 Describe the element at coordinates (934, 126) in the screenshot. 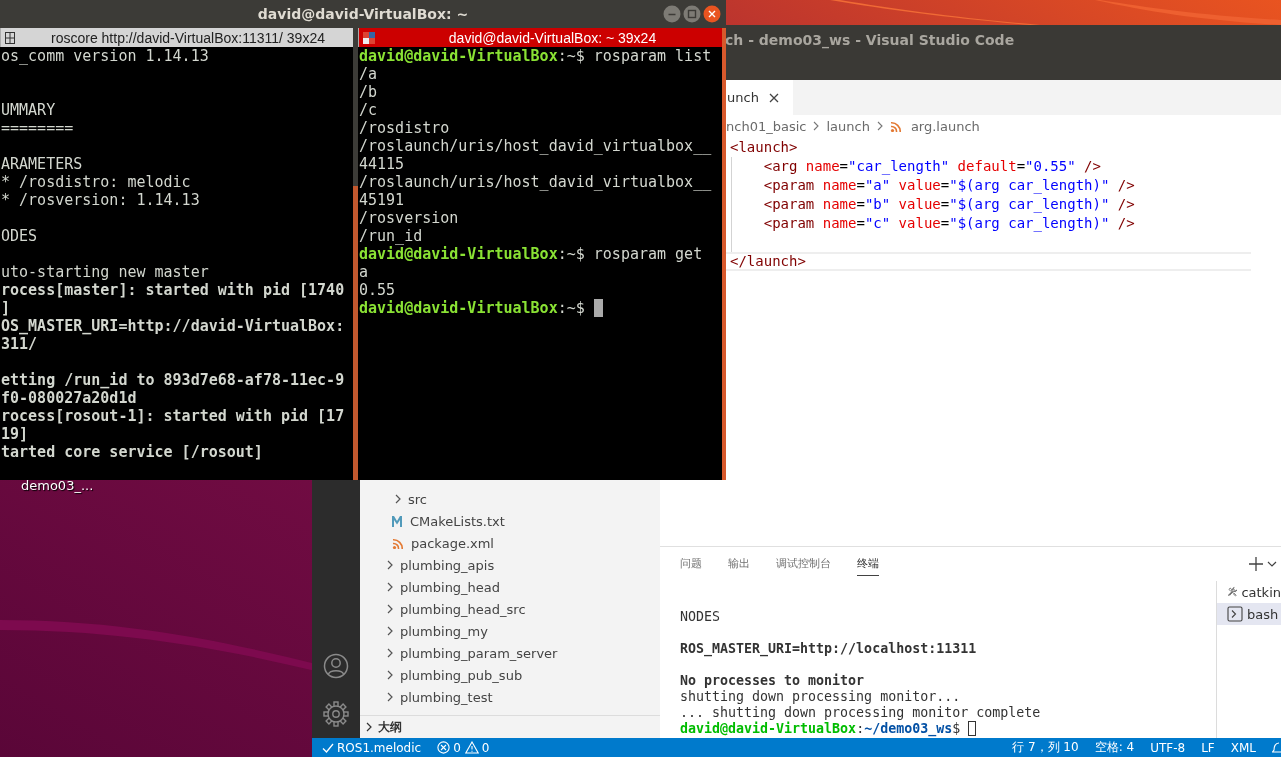

I see `breadcrumb-item: arg.launch` at that location.